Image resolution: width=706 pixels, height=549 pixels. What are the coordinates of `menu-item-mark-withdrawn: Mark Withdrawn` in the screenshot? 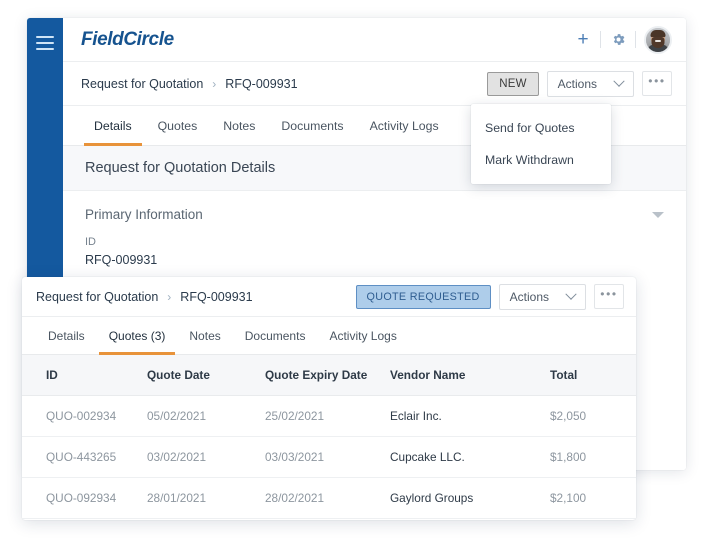 It's located at (541, 160).